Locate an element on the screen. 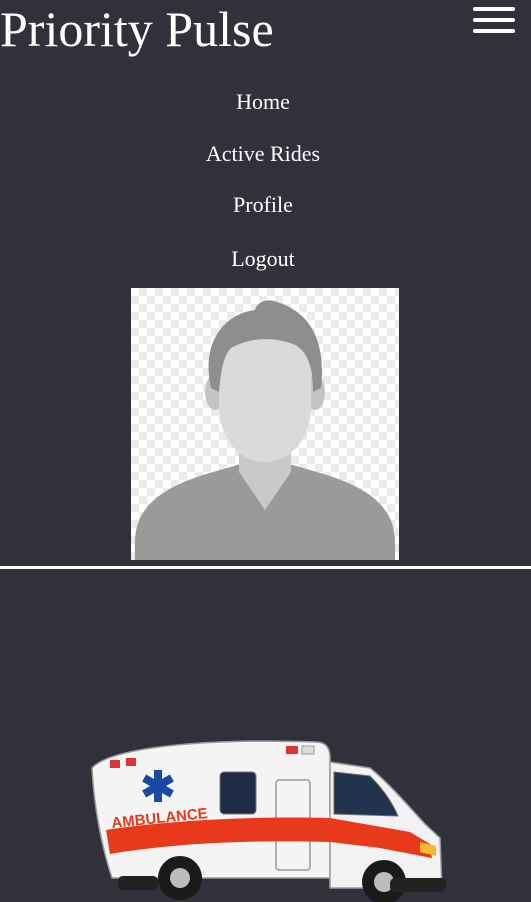  hamburger-bar-middle is located at coordinates (494, 20).